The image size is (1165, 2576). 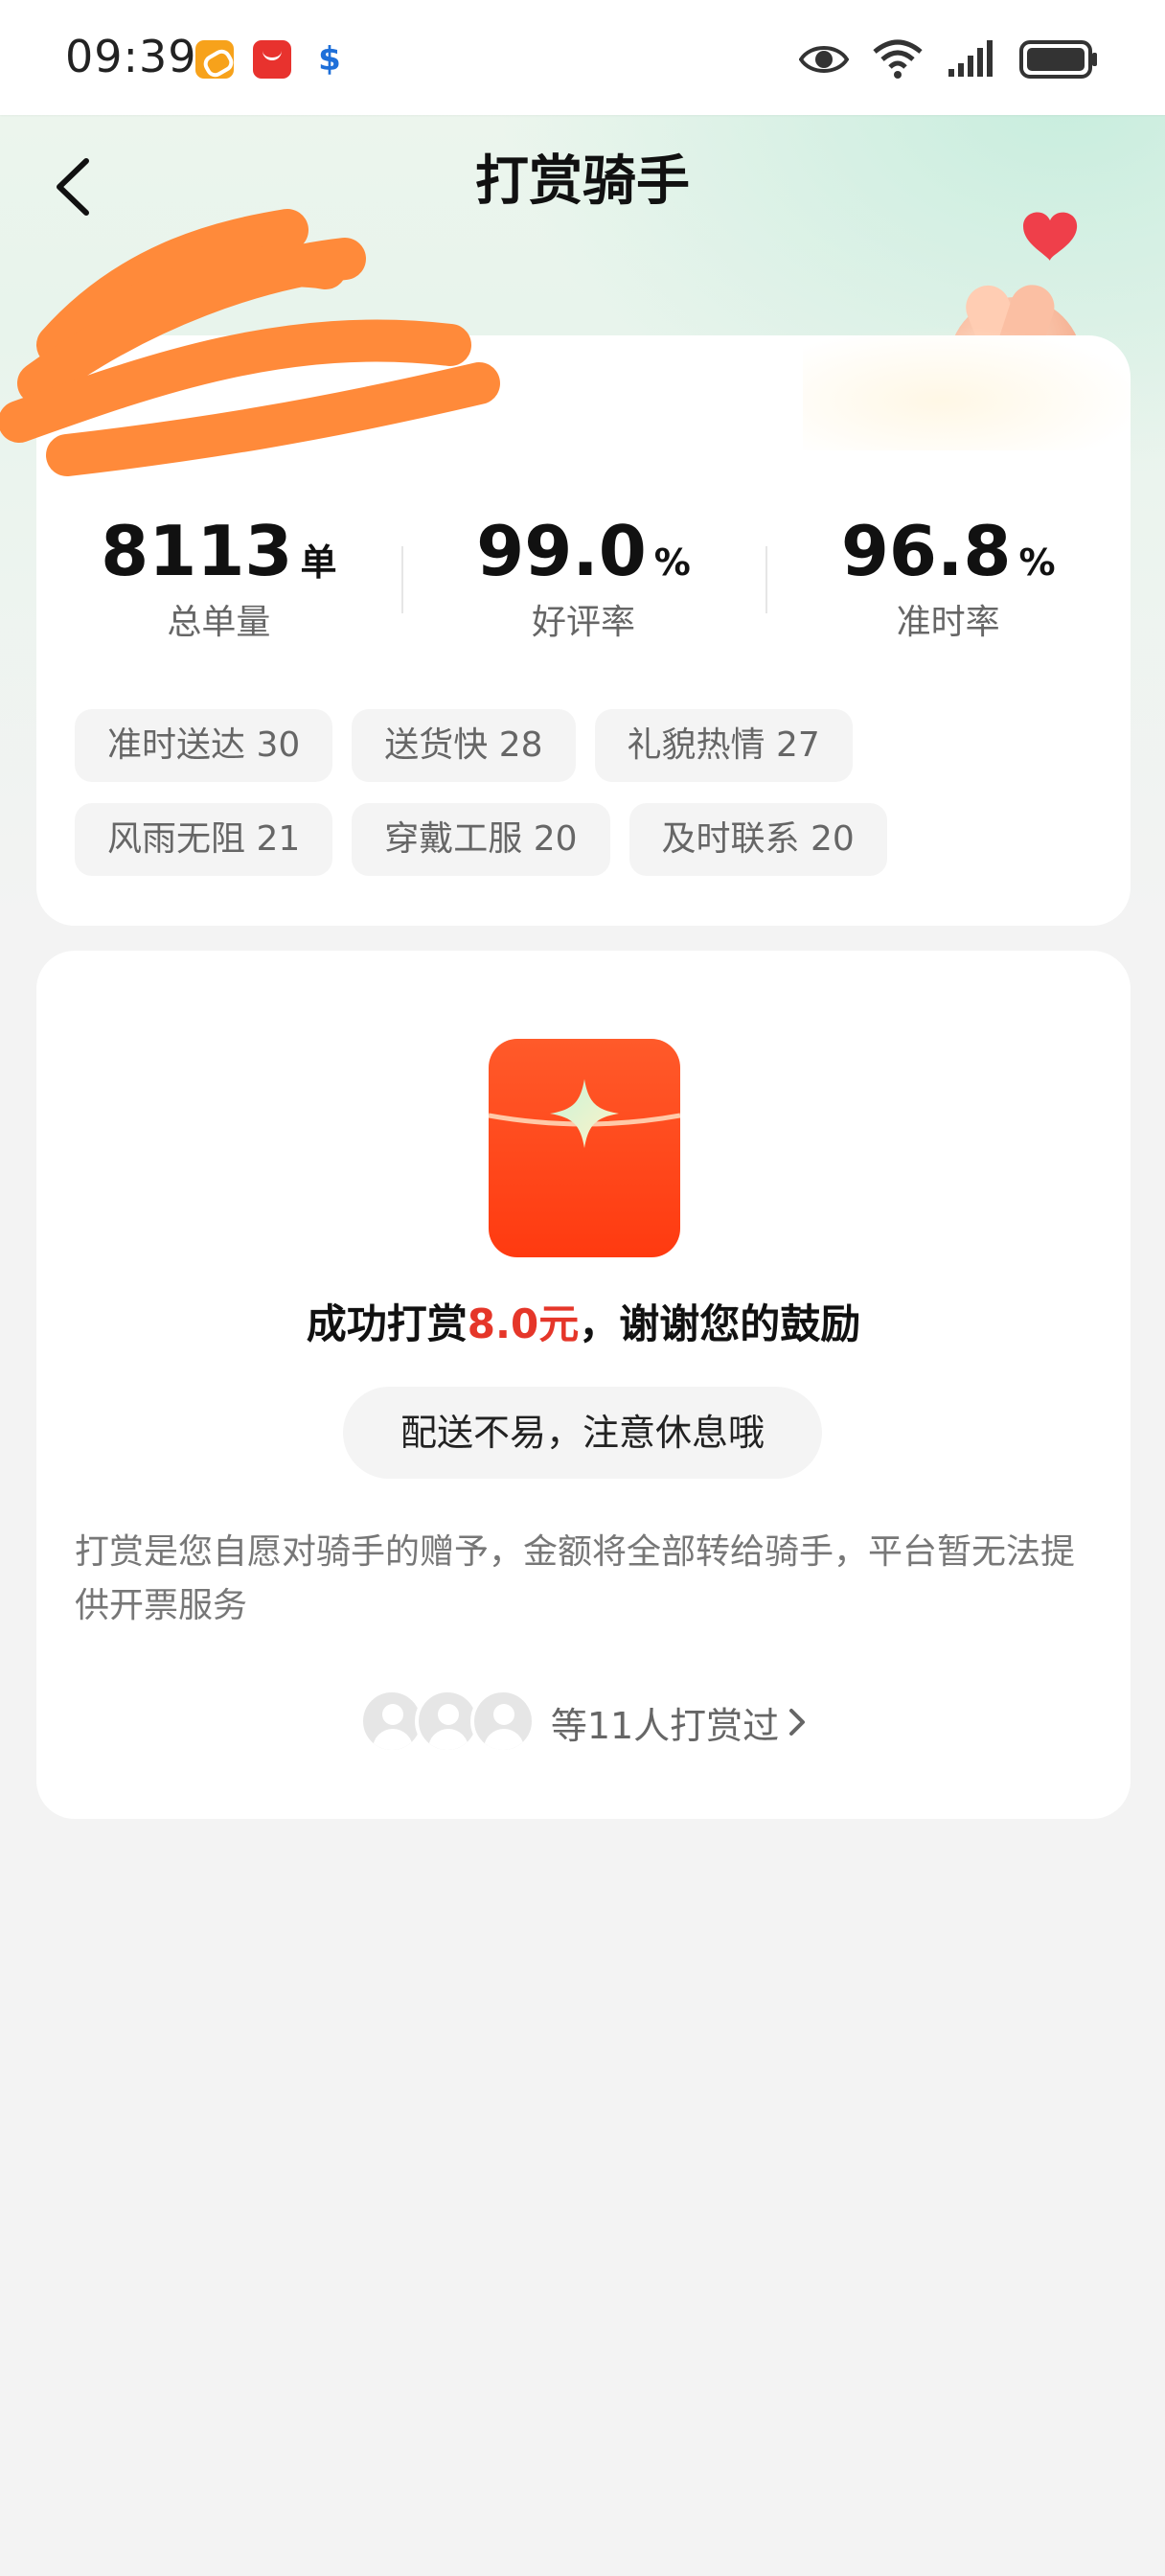 What do you see at coordinates (584, 622) in the screenshot?
I see `stat-label: 好评率` at bounding box center [584, 622].